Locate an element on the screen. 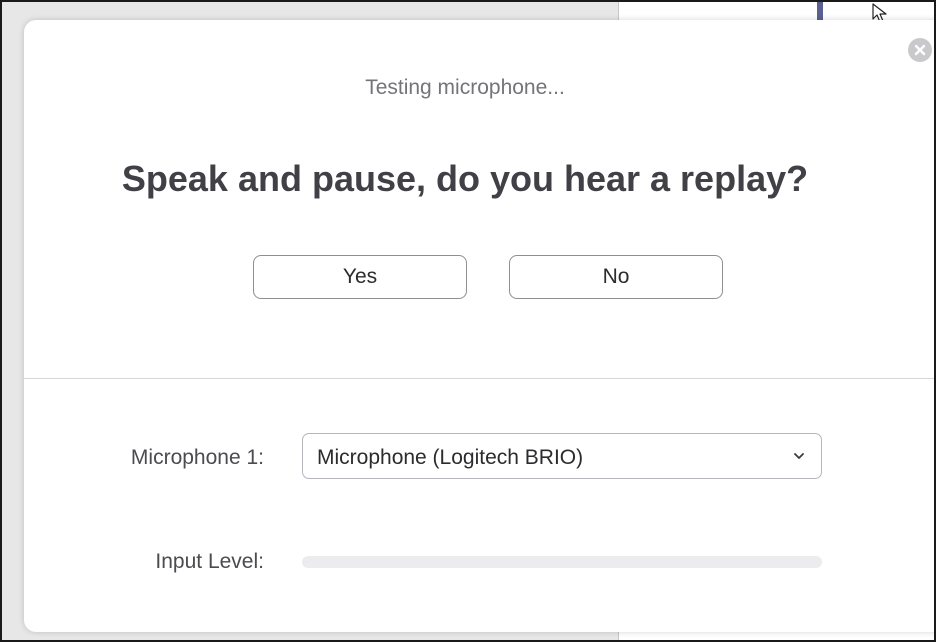 This screenshot has height=642, width=936. input-level-label: Input Level: is located at coordinates (209, 561).